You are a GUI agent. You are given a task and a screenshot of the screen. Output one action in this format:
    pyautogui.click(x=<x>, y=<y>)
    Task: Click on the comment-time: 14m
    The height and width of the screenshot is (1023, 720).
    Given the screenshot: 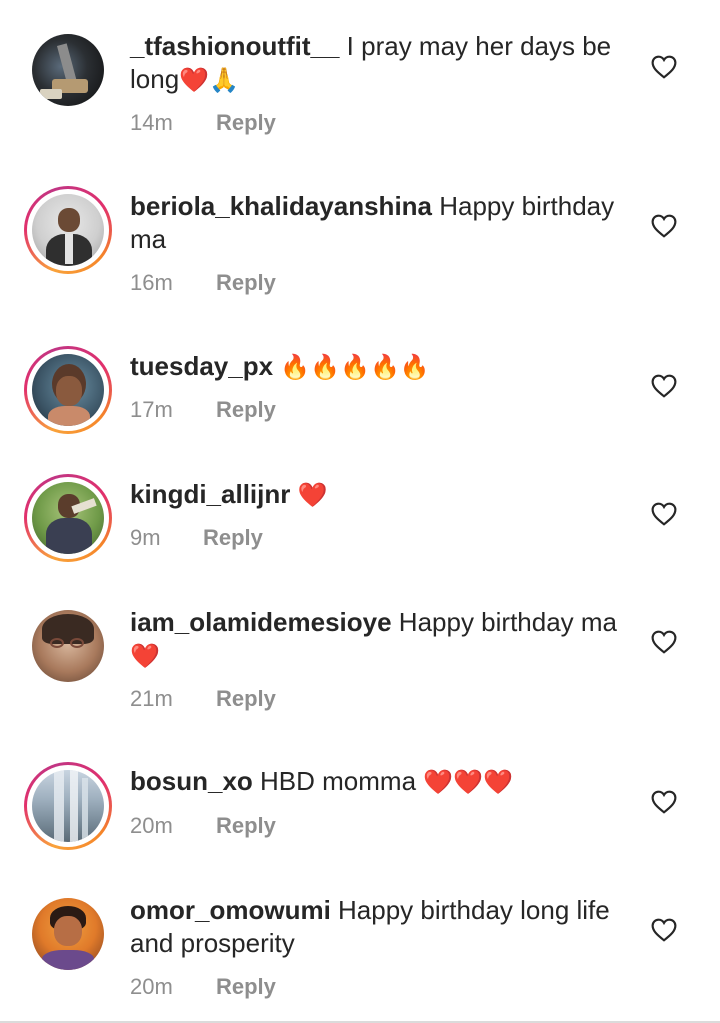 What is the action you would take?
    pyautogui.click(x=151, y=122)
    